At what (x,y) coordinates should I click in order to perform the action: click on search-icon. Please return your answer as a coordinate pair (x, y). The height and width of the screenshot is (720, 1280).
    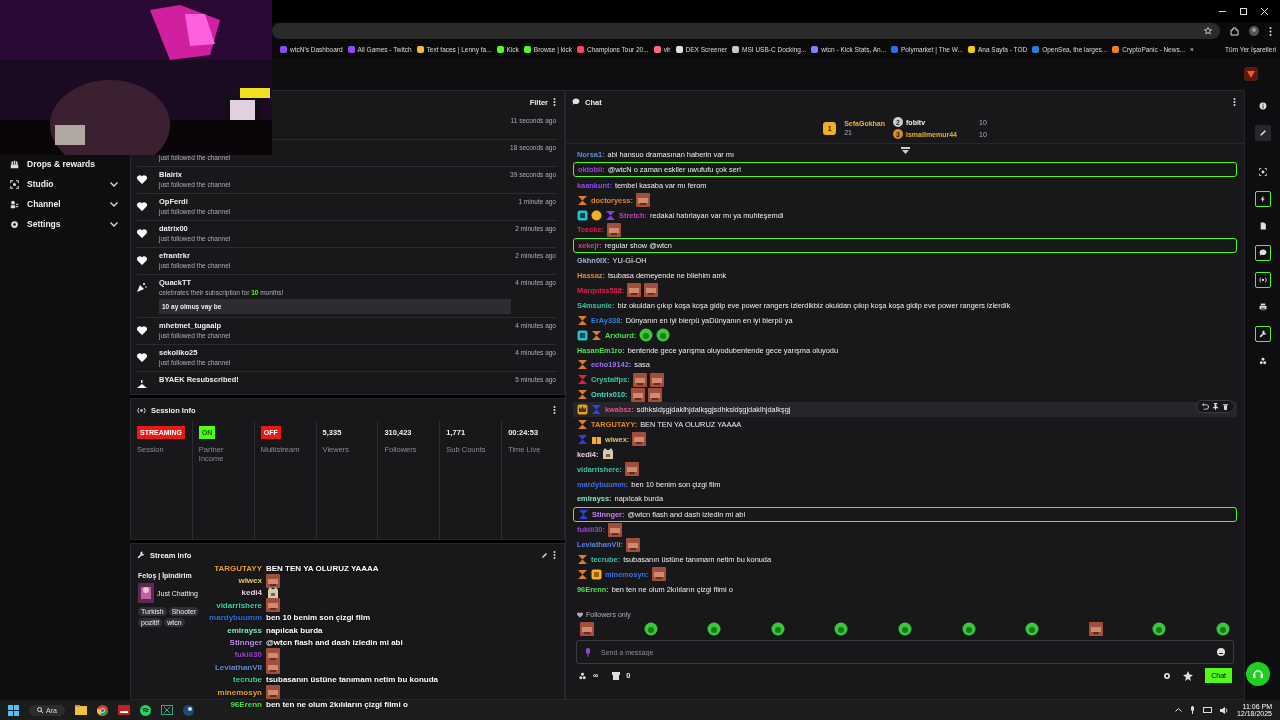
    Looking at the image, I should click on (40, 710).